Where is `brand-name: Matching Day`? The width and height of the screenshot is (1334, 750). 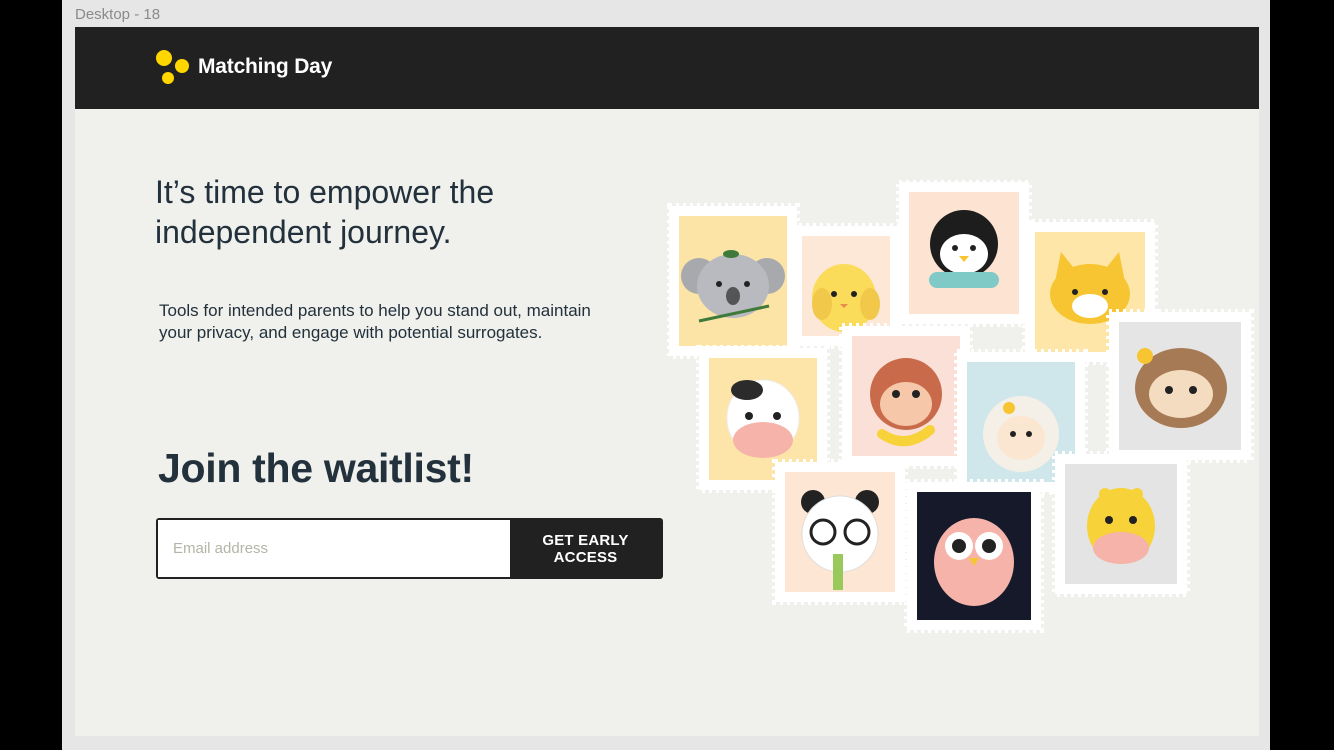
brand-name: Matching Day is located at coordinates (265, 67).